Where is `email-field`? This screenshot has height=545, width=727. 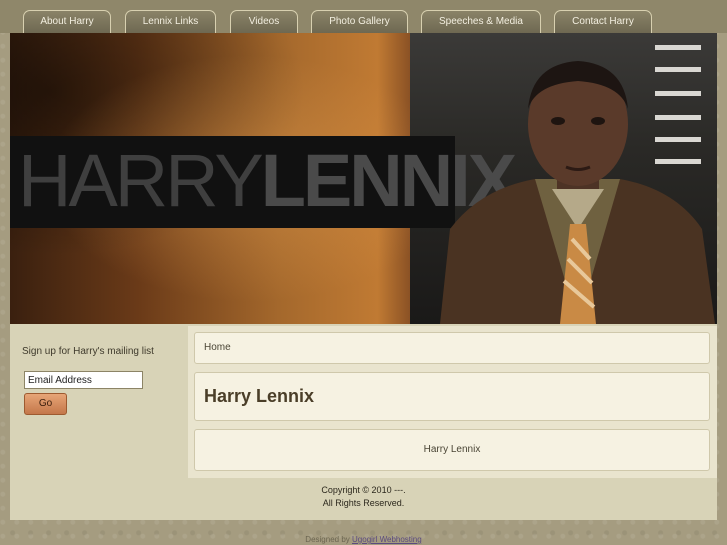 email-field is located at coordinates (83, 380).